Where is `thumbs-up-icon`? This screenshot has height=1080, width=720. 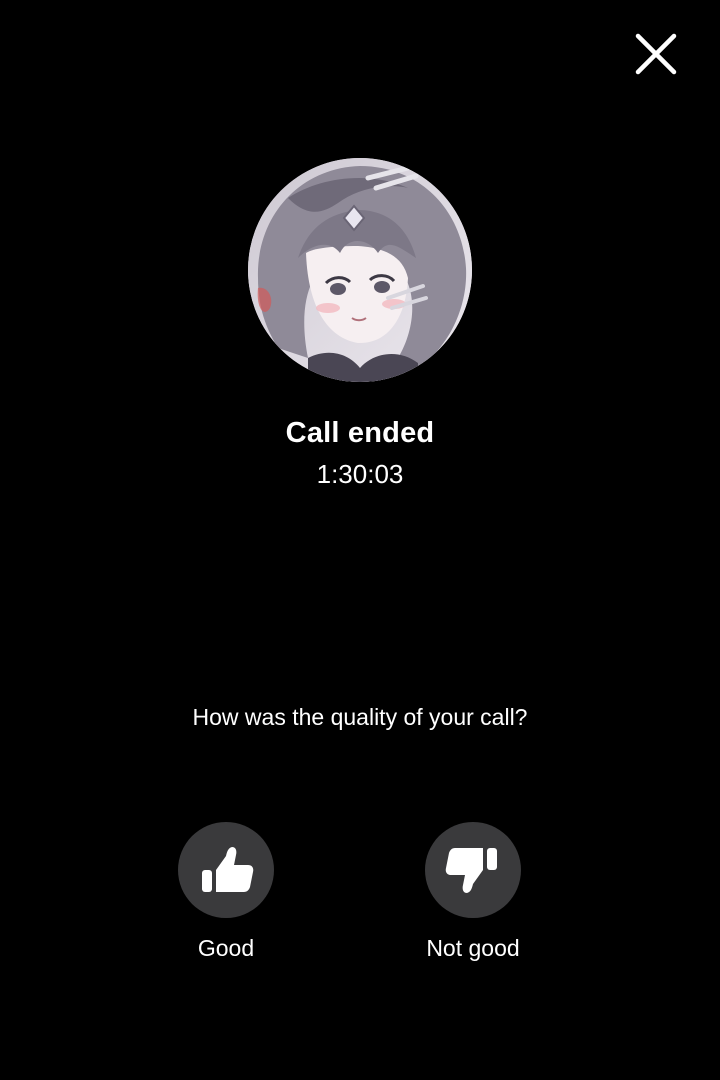
thumbs-up-icon is located at coordinates (228, 869).